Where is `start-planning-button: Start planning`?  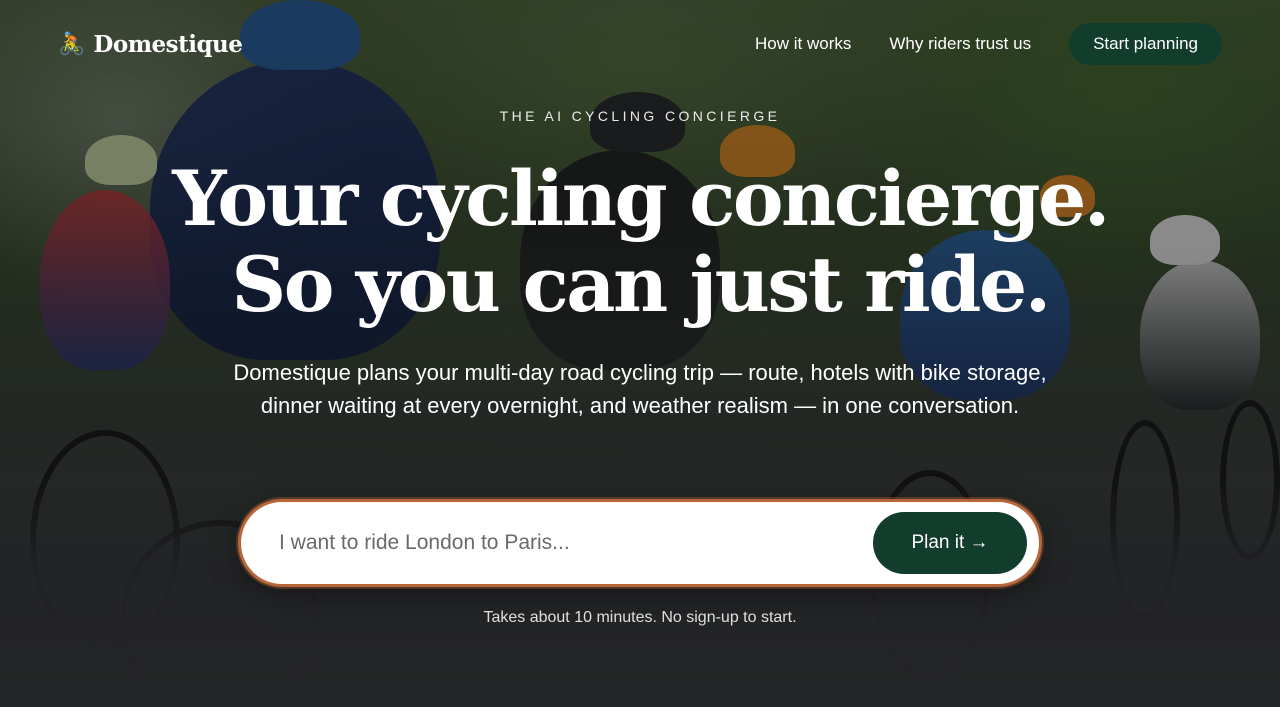 start-planning-button: Start planning is located at coordinates (1145, 44).